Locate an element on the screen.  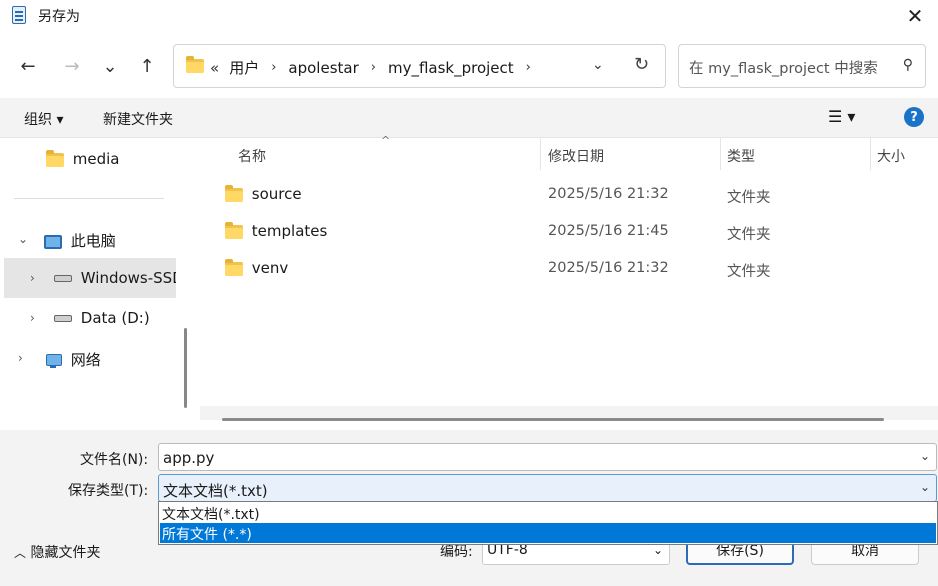
sidebar-item-windows-ssd: Windows-SSD is located at coordinates (115, 278).